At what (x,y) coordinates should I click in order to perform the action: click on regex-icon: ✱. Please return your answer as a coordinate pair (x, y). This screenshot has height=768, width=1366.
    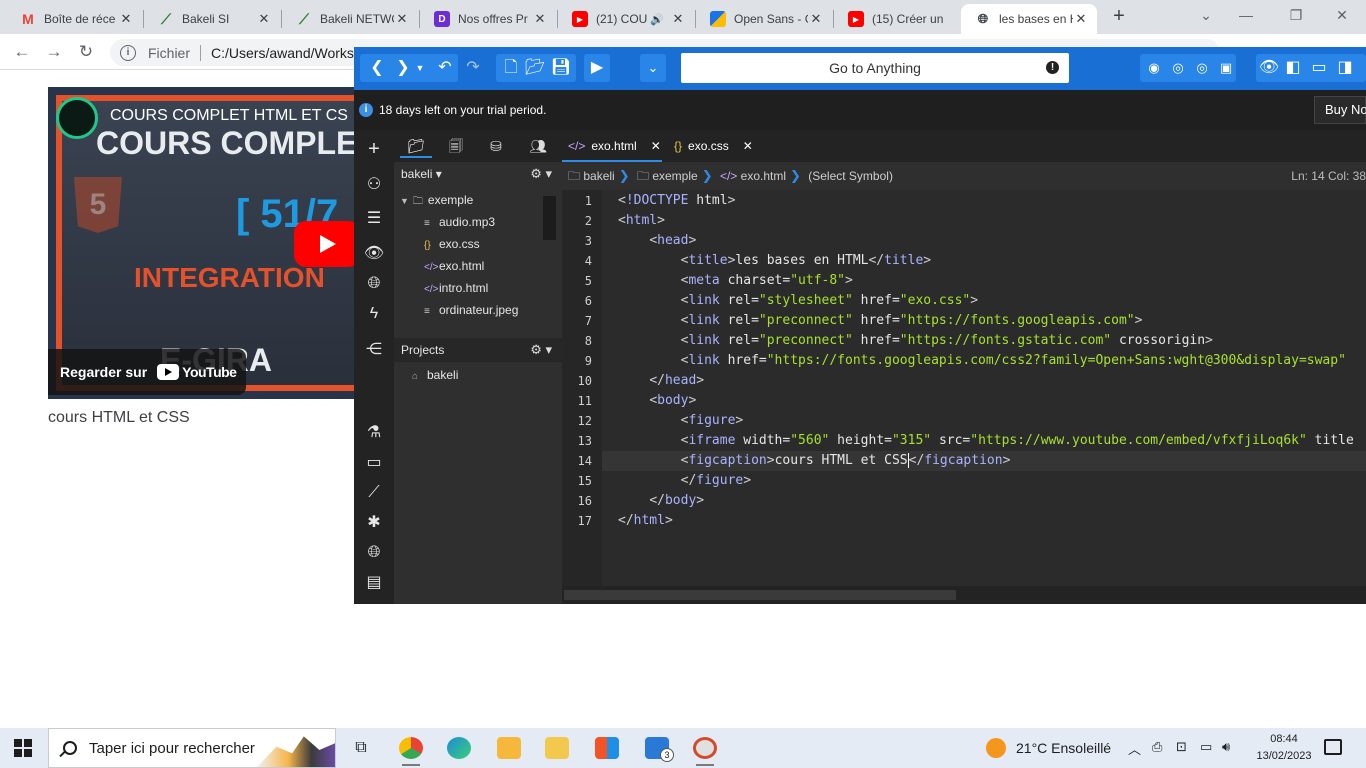
    Looking at the image, I should click on (374, 523).